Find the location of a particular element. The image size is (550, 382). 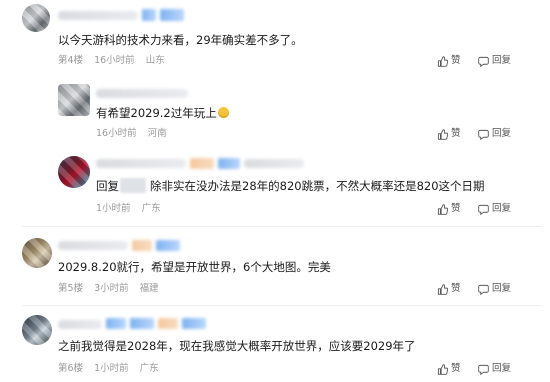

smile-emoji-icon is located at coordinates (223, 112).